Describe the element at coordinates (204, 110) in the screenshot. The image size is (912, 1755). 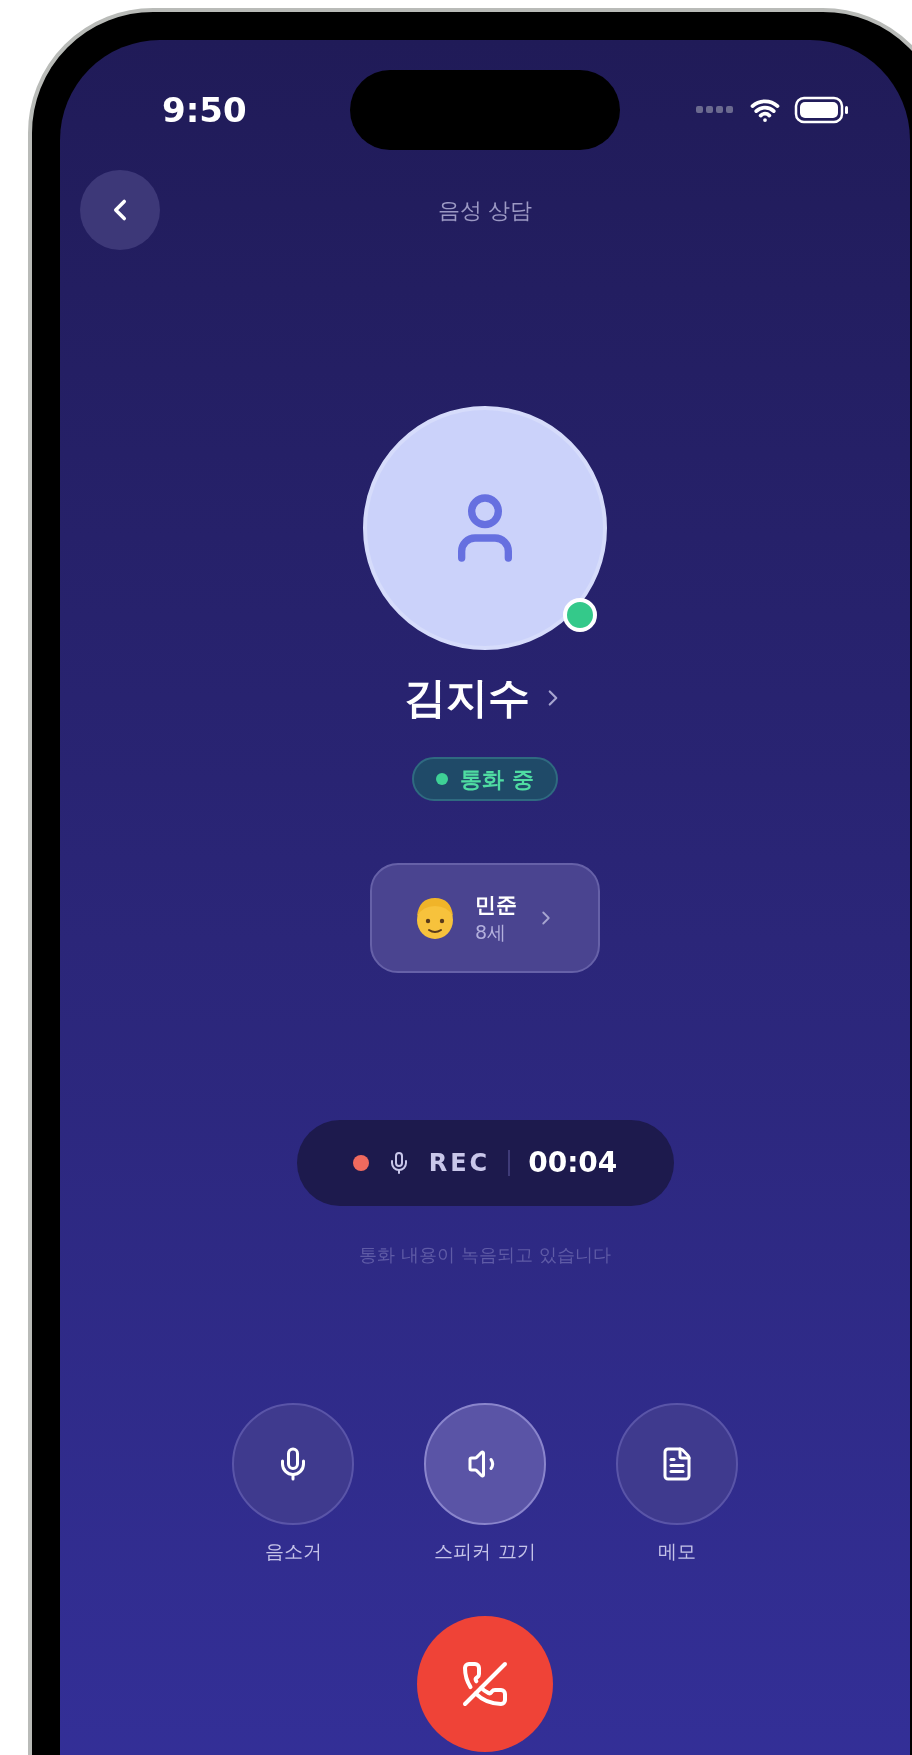
I see `status-time: 9:50` at that location.